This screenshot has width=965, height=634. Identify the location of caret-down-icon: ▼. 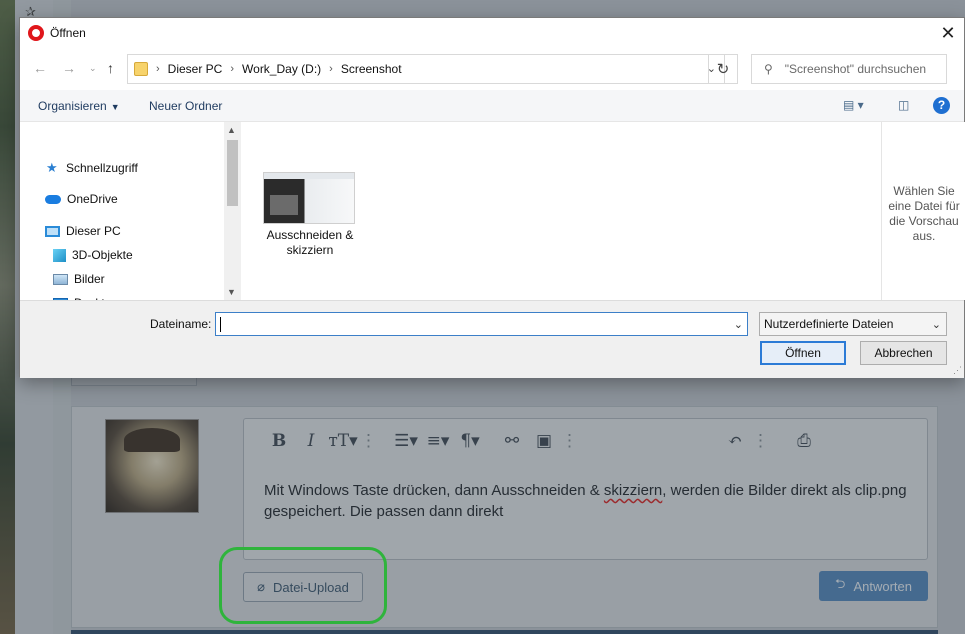
(115, 107).